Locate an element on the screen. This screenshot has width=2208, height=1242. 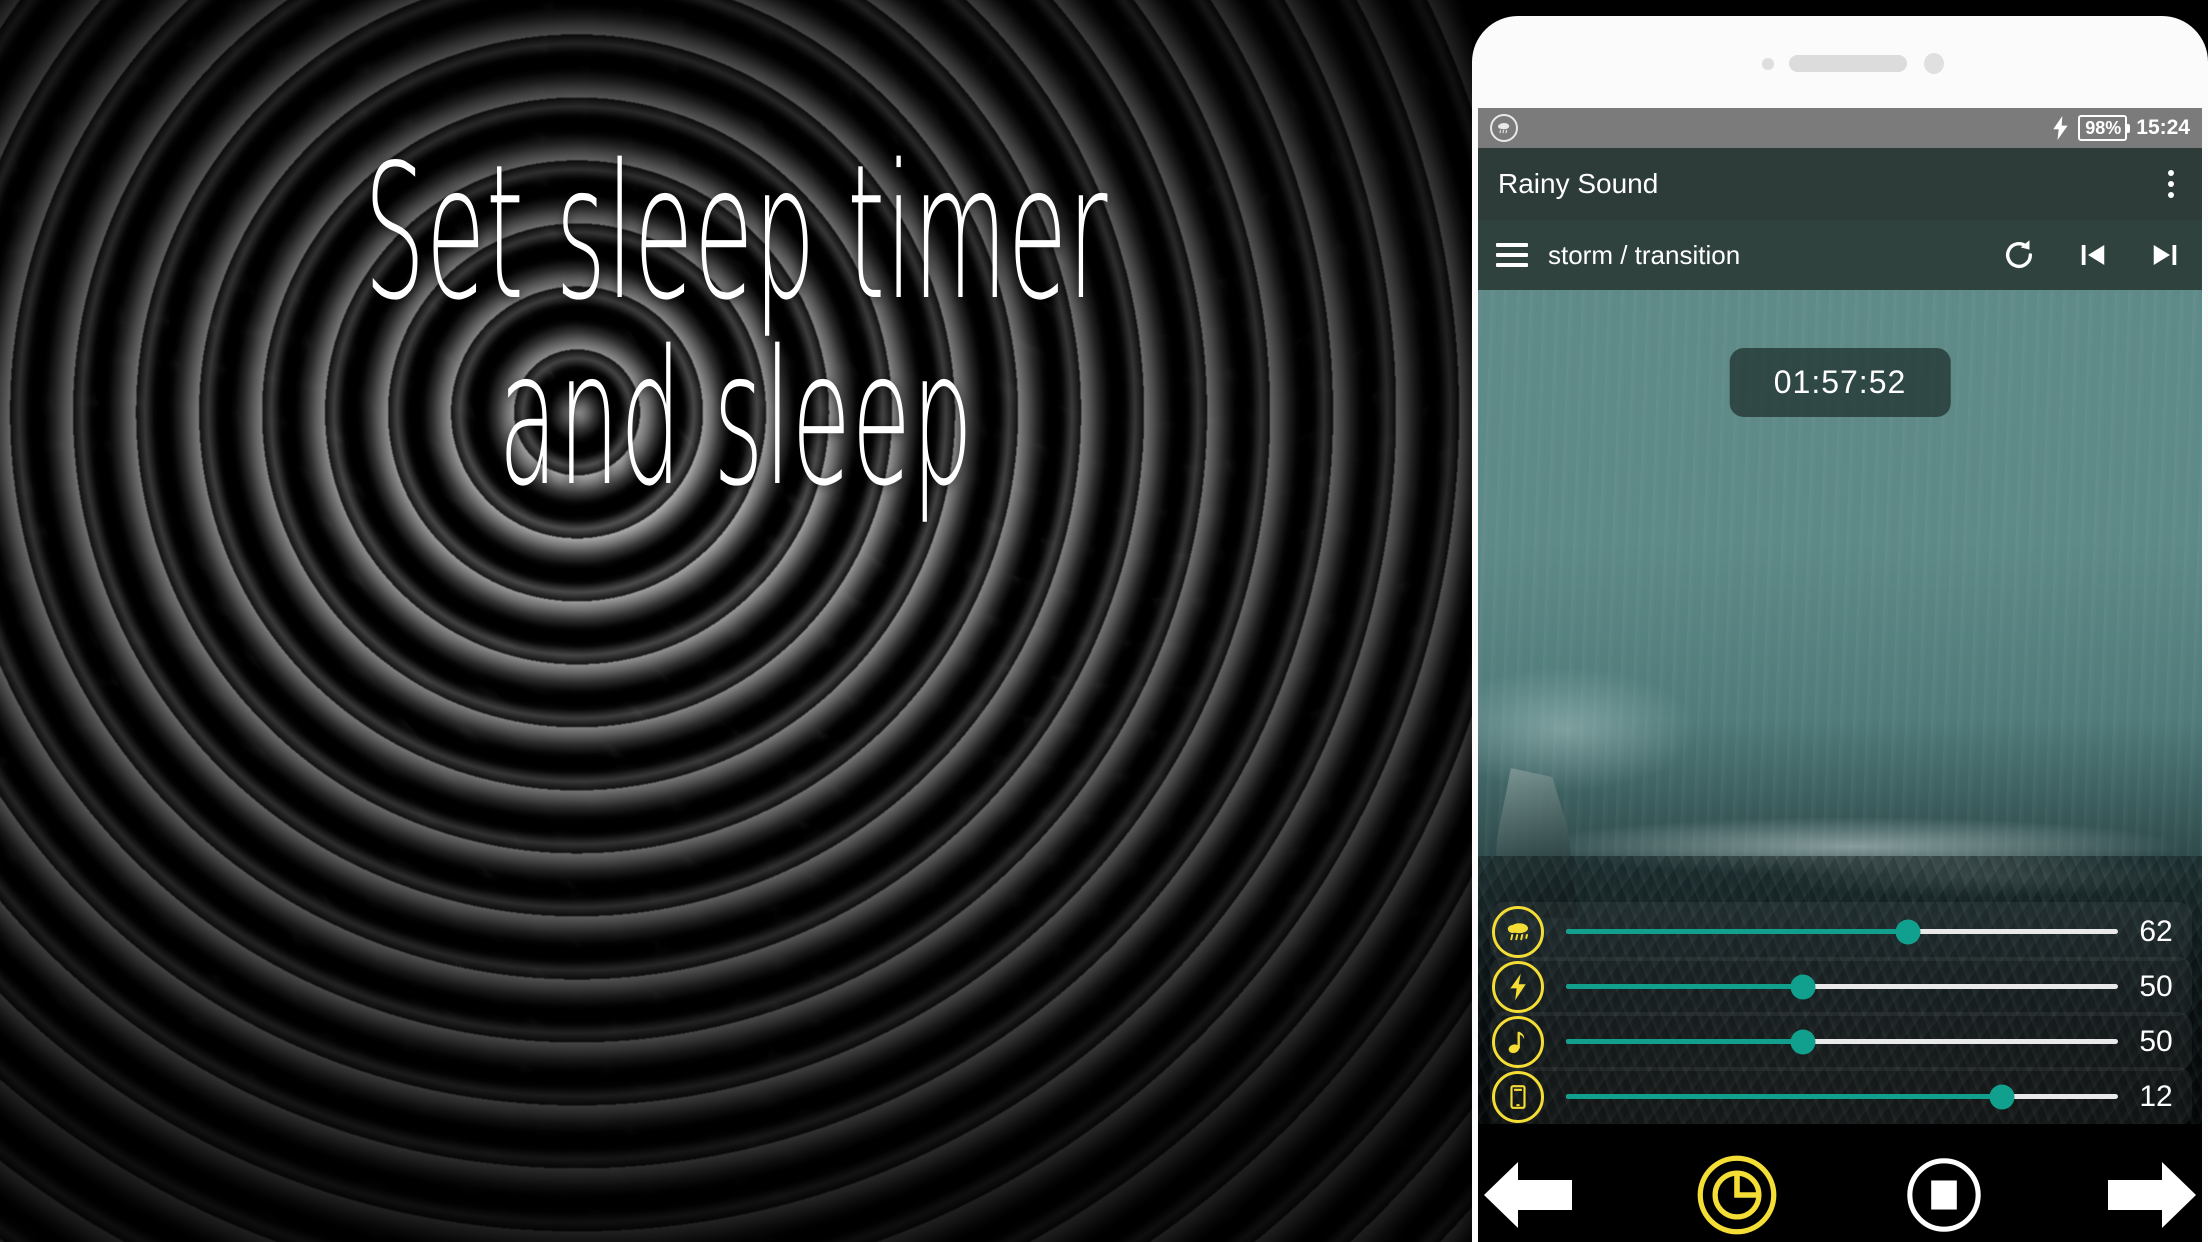
next-arrow-button is located at coordinates (2151, 1195).